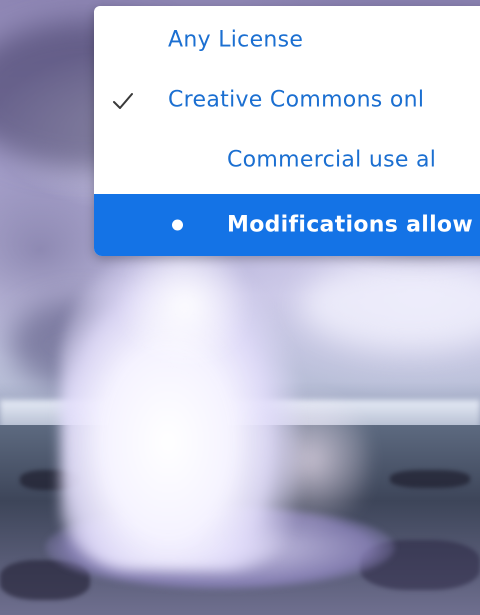  I want to click on menu-item-label: Any License, so click(236, 40).